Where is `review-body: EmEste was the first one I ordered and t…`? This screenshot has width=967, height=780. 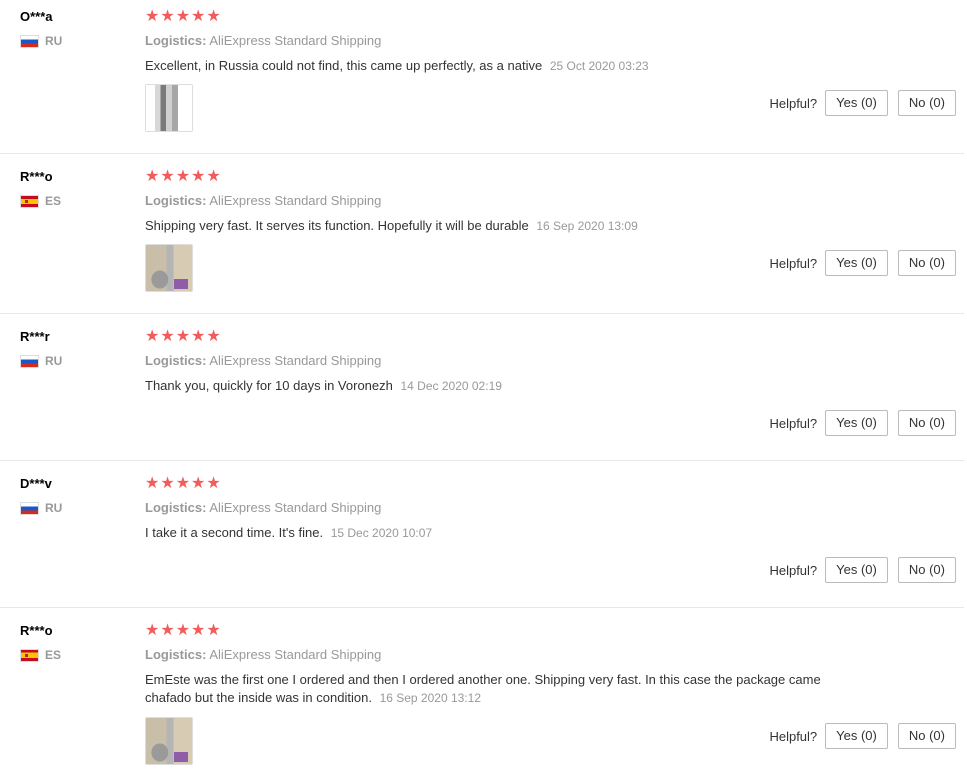
review-body: EmEste was the first one I ordered and t… is located at coordinates (483, 688).